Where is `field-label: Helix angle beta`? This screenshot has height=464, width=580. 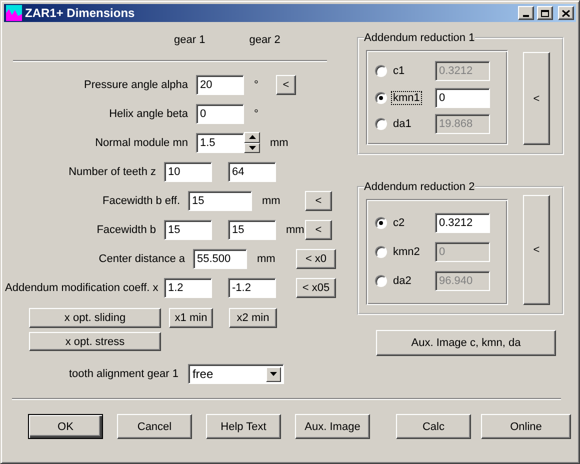
field-label: Helix angle beta is located at coordinates (148, 114).